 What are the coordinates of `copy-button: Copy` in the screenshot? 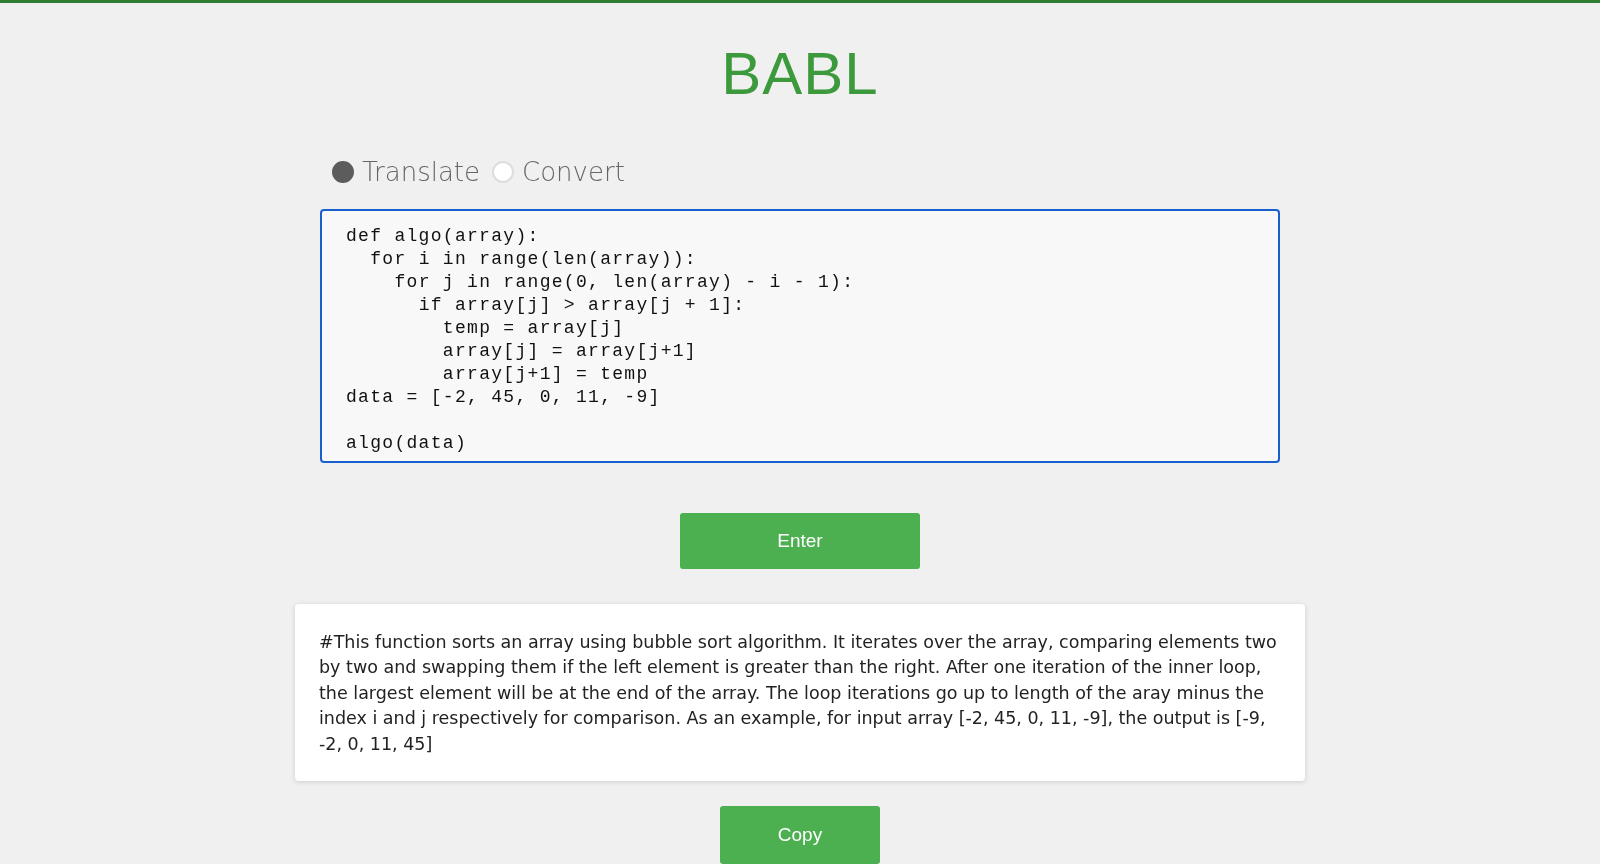 It's located at (800, 835).